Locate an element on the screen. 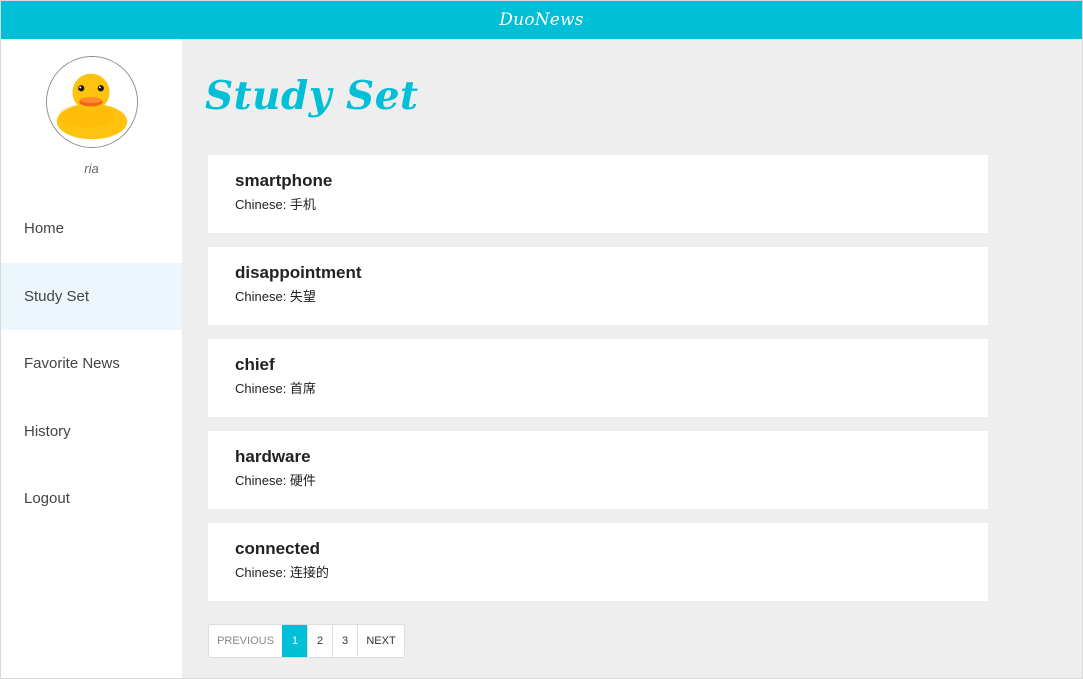 This screenshot has height=679, width=1083. page-title: Study Set is located at coordinates (312, 96).